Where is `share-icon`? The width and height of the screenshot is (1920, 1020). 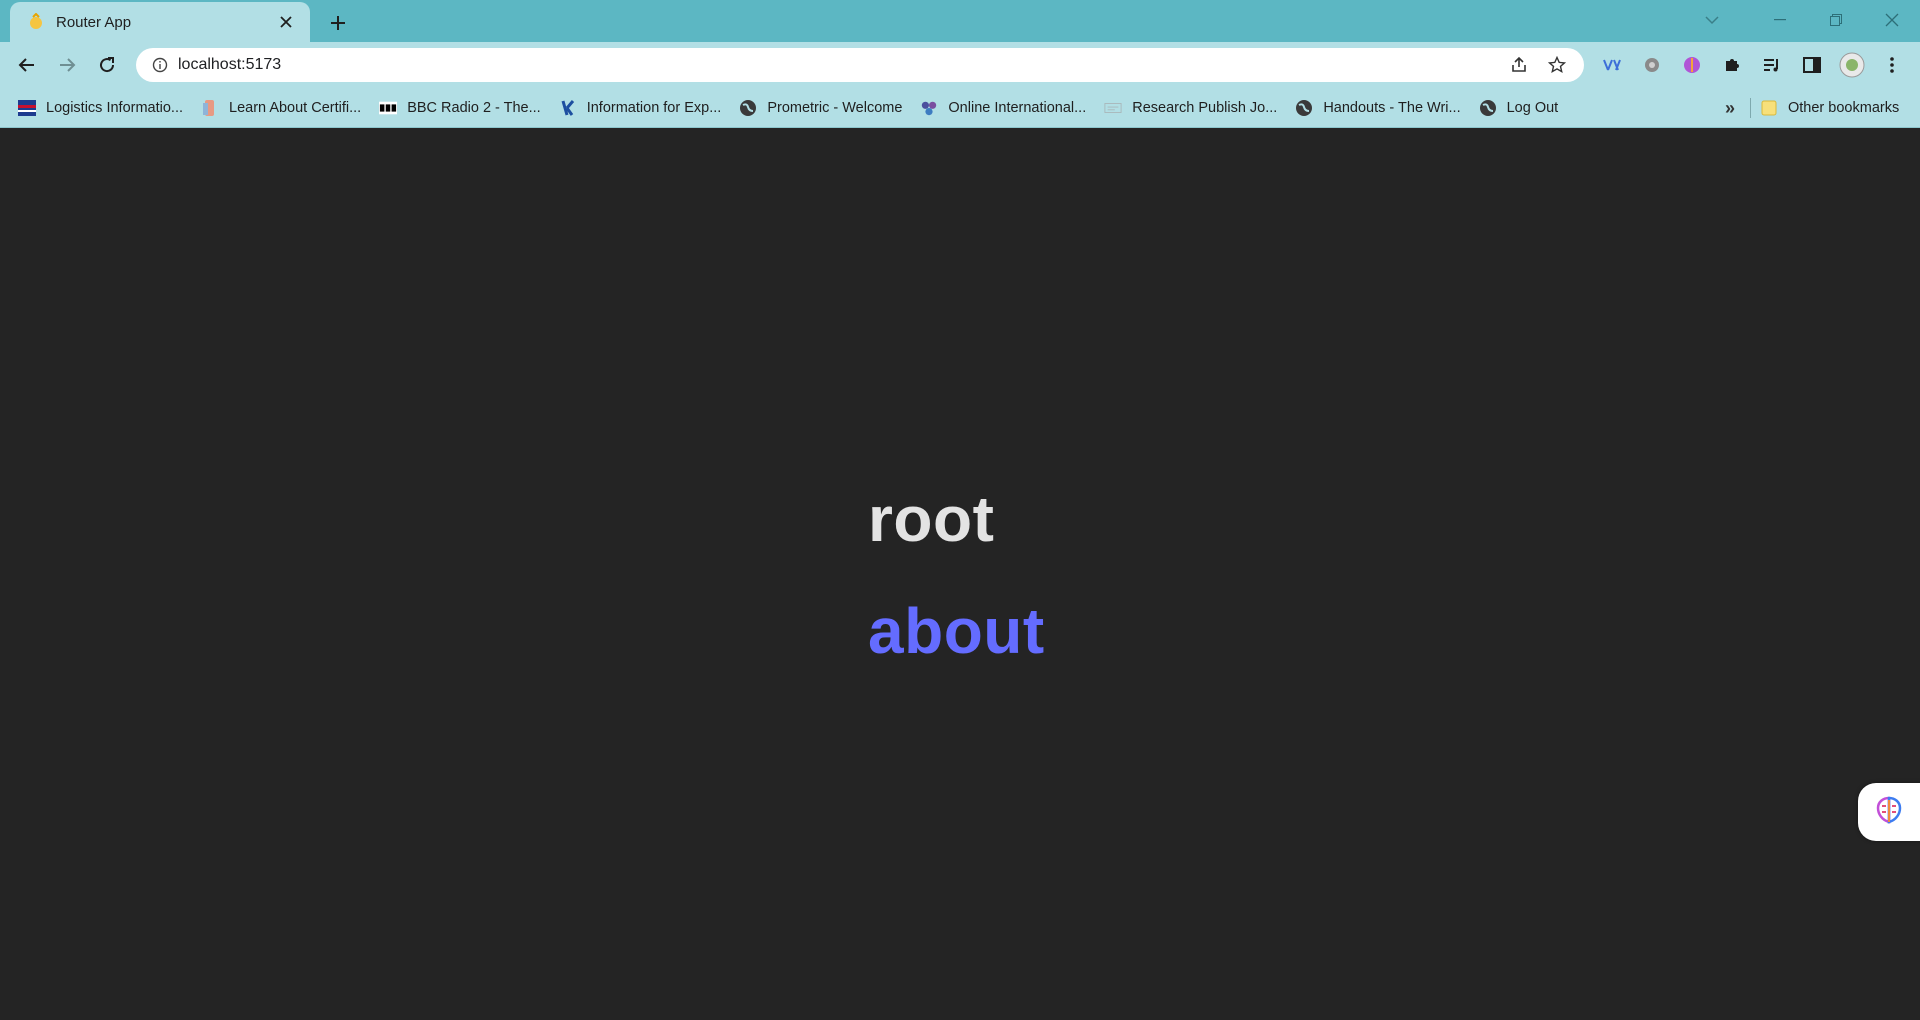
share-icon is located at coordinates (1519, 64).